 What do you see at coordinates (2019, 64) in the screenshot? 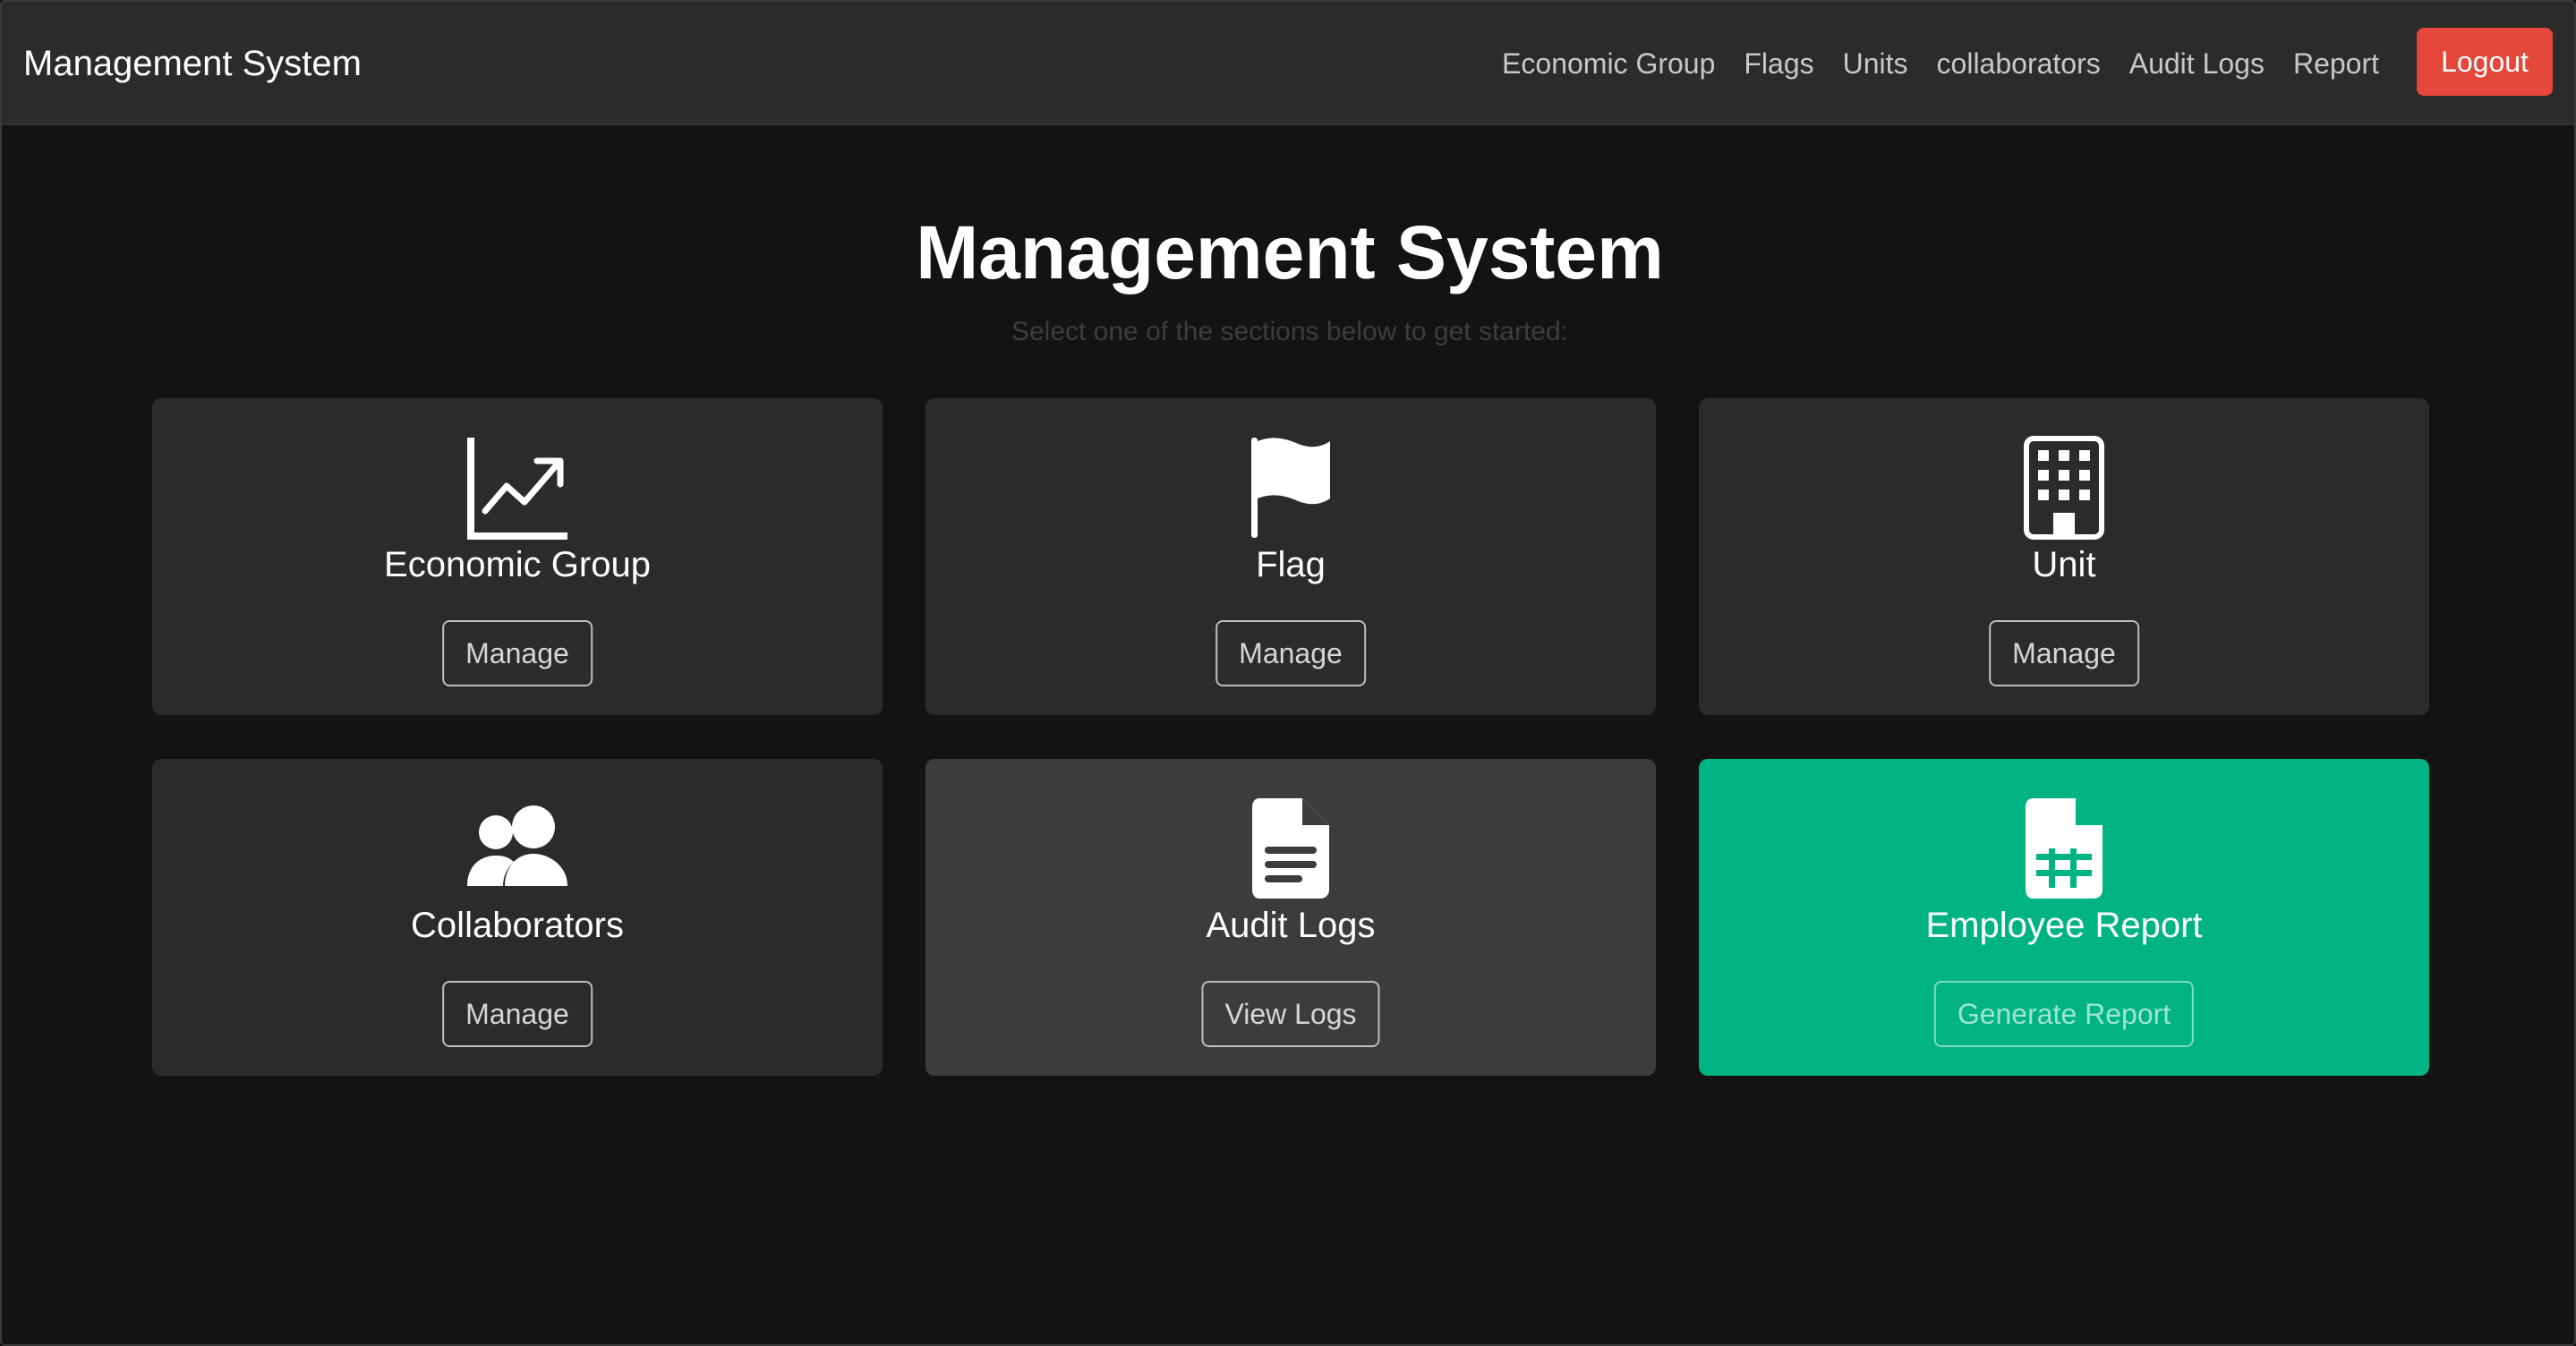
I see `nav-link-collaborators: collaborators` at bounding box center [2019, 64].